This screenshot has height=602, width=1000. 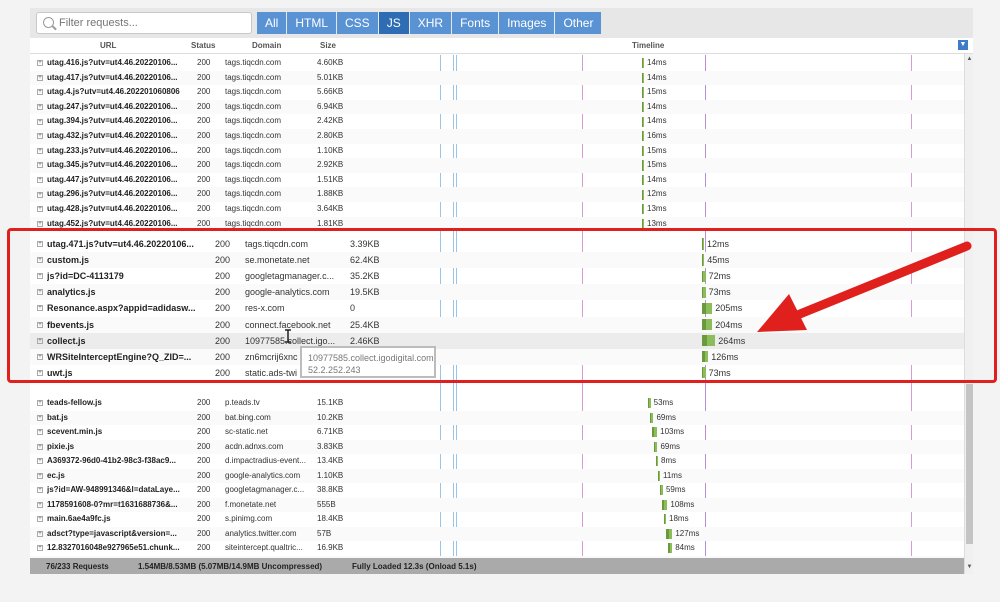 I want to click on request-domain: bat.bing.com, so click(x=248, y=417).